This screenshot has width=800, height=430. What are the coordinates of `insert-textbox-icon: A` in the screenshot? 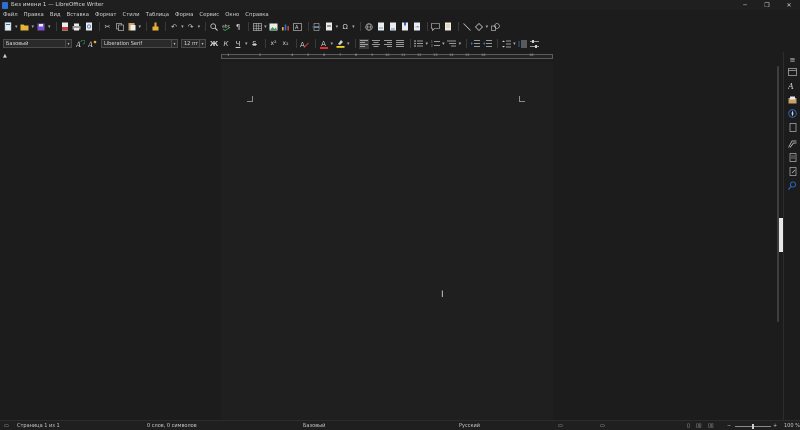 It's located at (298, 27).